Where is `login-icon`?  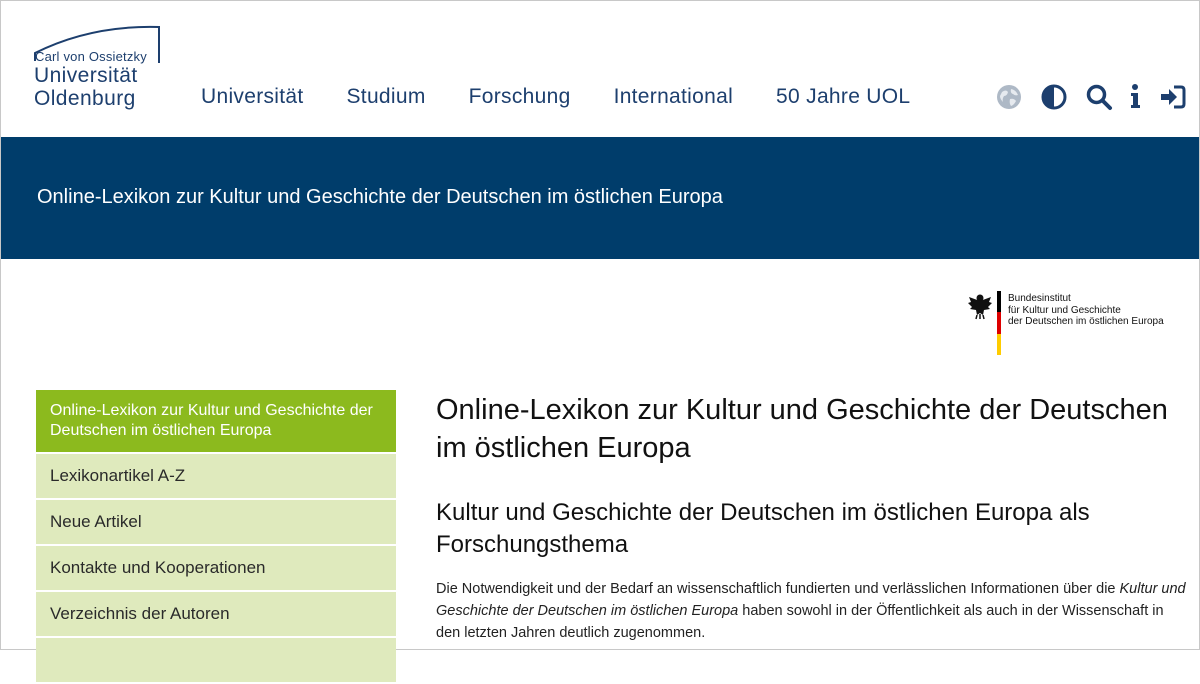 login-icon is located at coordinates (1172, 97).